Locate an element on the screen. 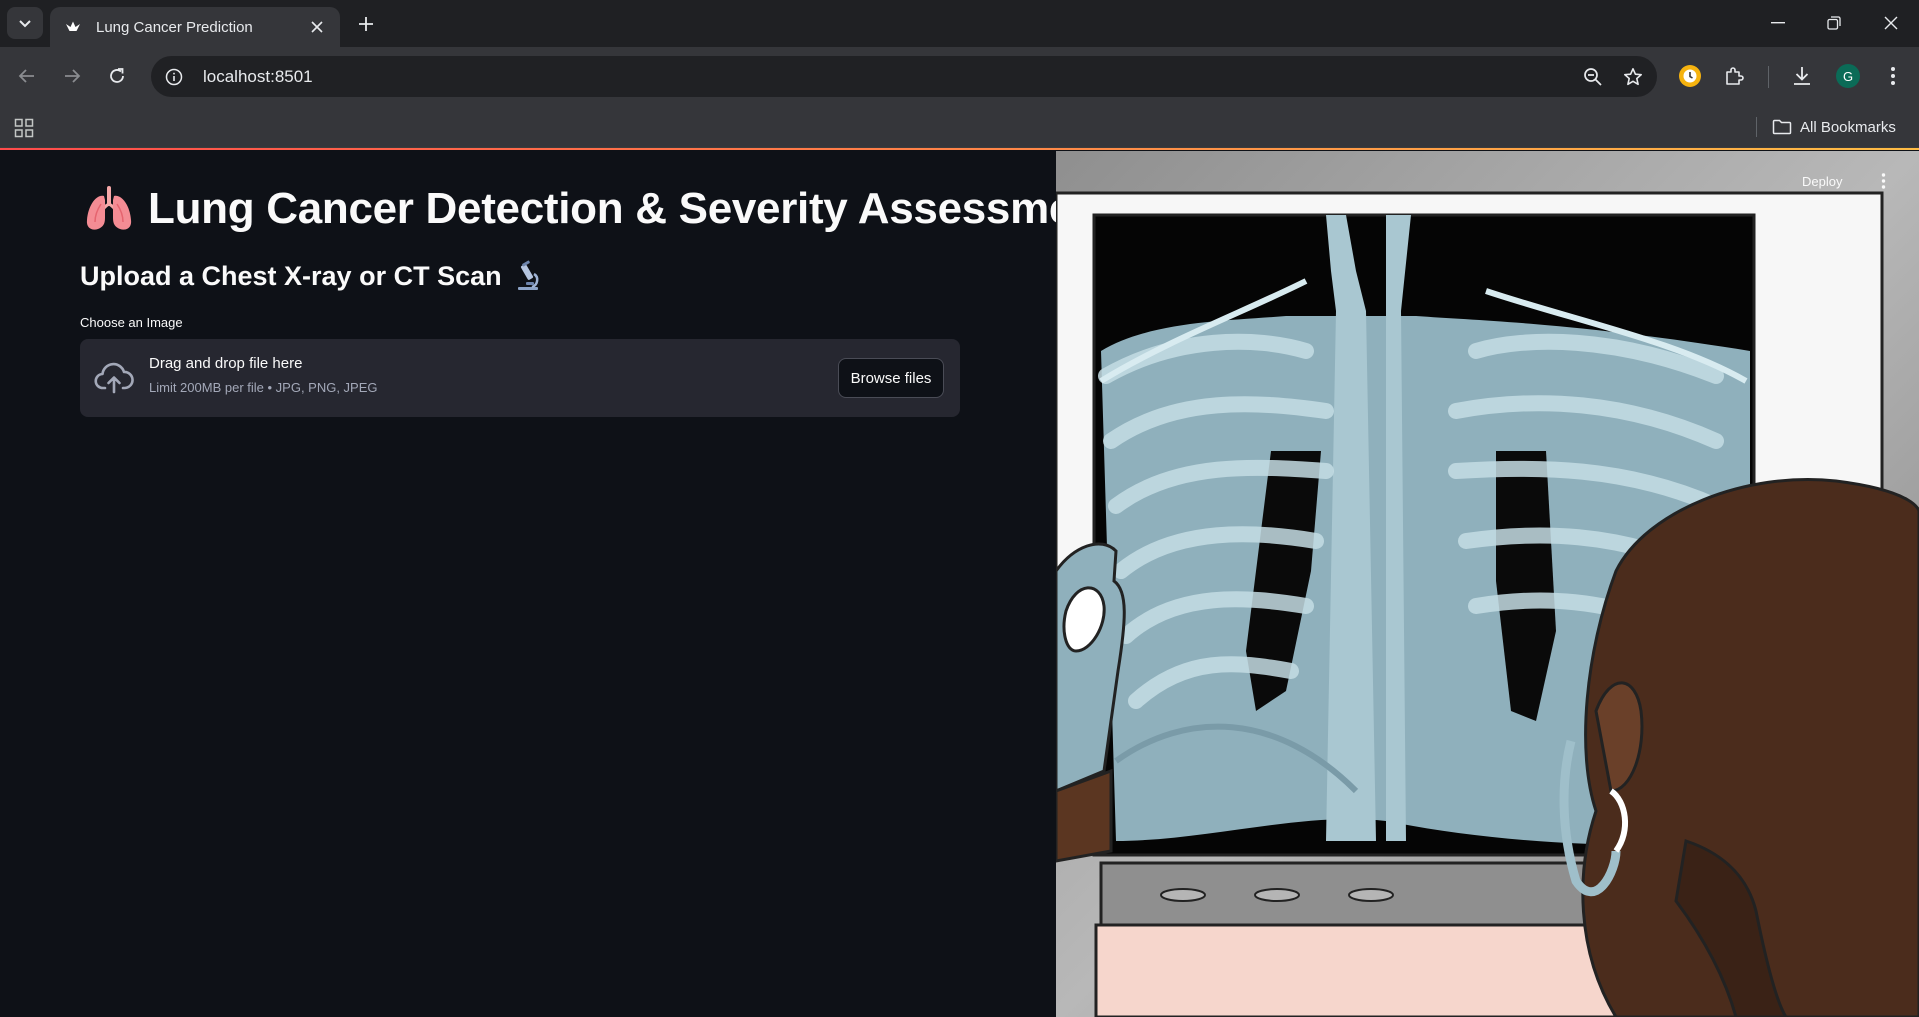 The image size is (1919, 1017). avatar: G is located at coordinates (1848, 76).